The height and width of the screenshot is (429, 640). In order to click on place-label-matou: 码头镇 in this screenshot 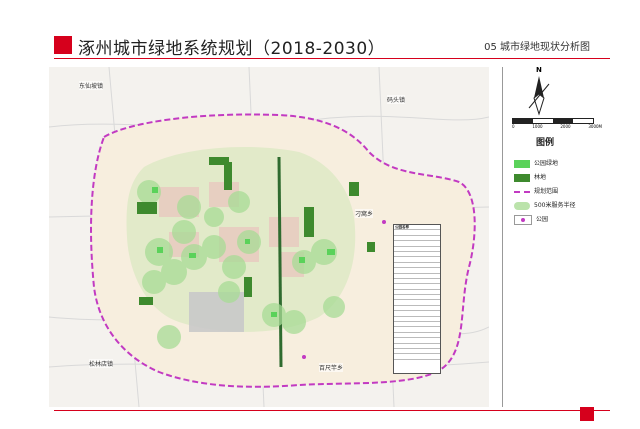, I will do `click(396, 99)`.